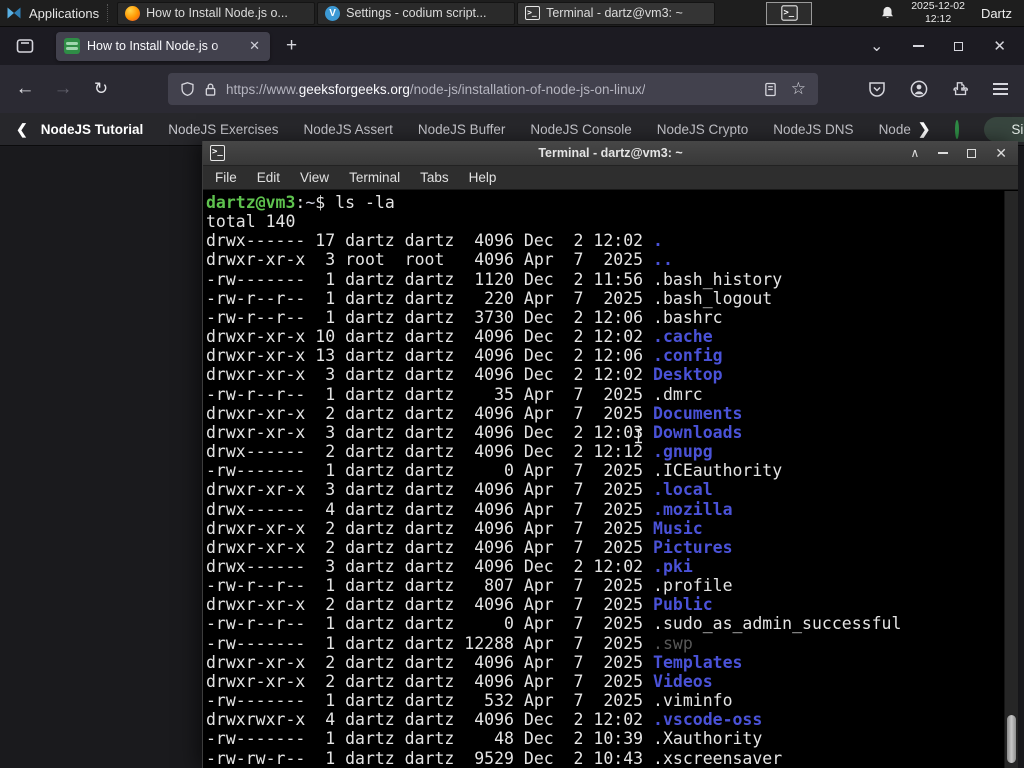 Image resolution: width=1024 pixels, height=768 pixels. I want to click on panel-username: Dartz, so click(996, 13).